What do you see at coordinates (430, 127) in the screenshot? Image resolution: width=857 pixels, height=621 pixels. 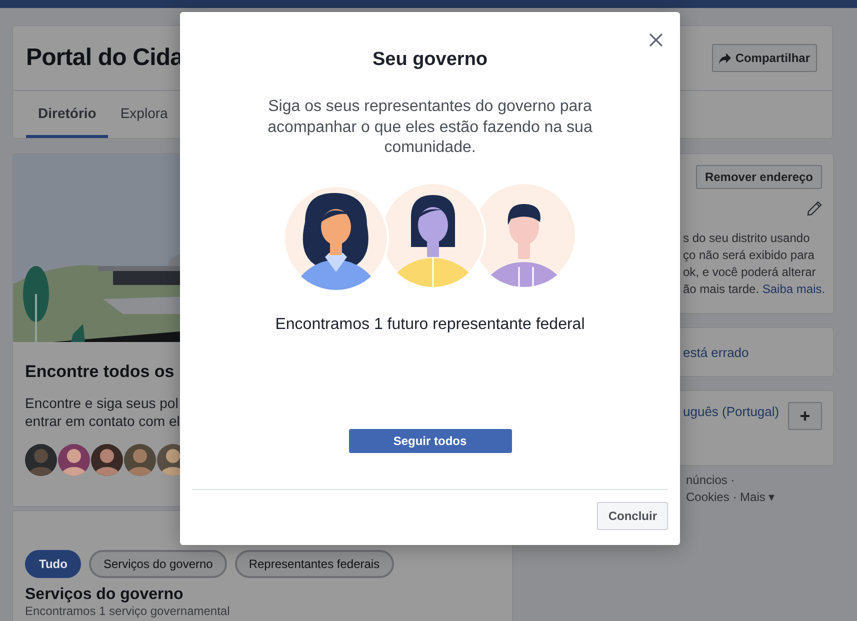 I see `dialog-description: Siga os seus representantes do governo para acompanhar o que eles estão fazendo na sua comunidade.` at bounding box center [430, 127].